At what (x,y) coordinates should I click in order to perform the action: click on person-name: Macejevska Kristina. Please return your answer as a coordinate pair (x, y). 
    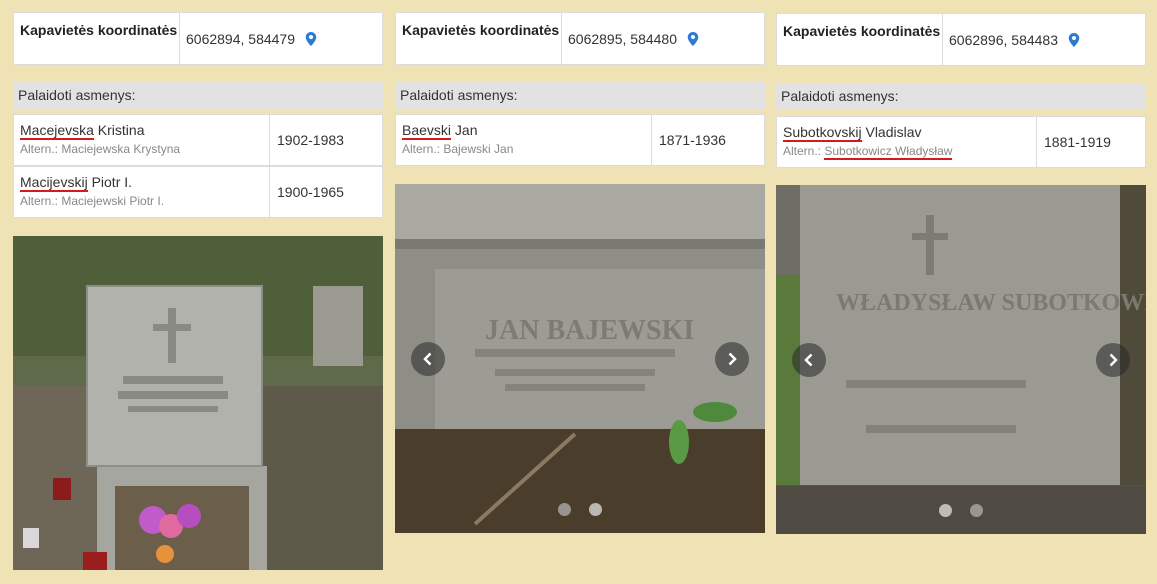
    Looking at the image, I should click on (144, 130).